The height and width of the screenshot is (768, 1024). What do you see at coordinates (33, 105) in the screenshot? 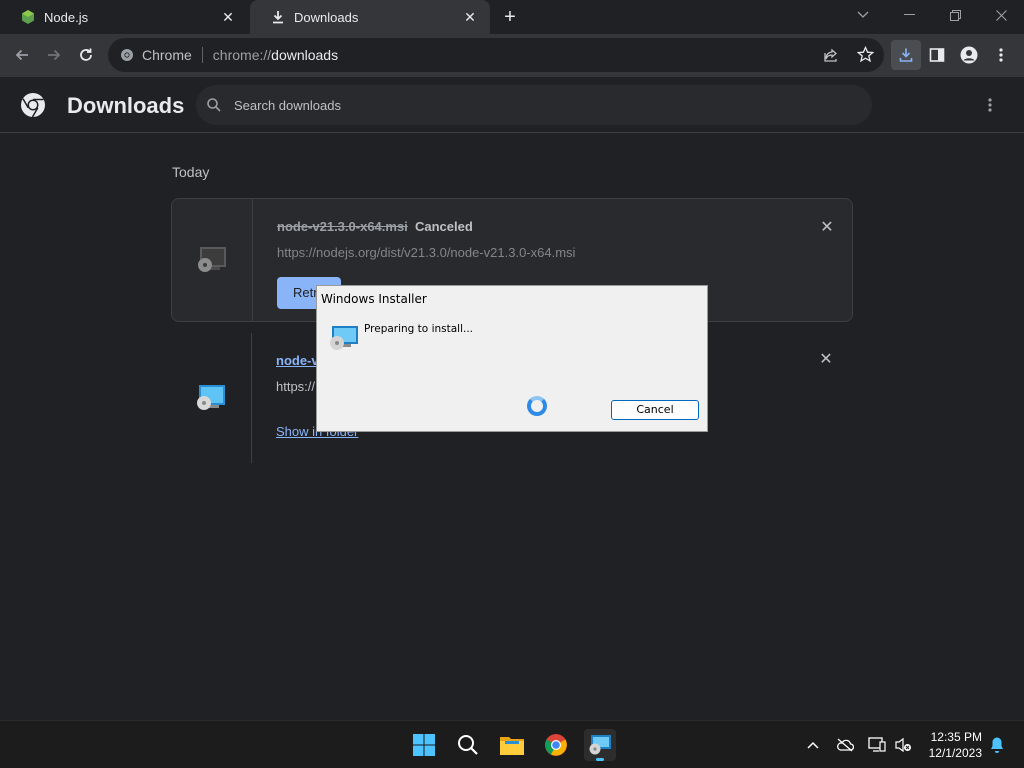
I see `chrome-logo-icon` at bounding box center [33, 105].